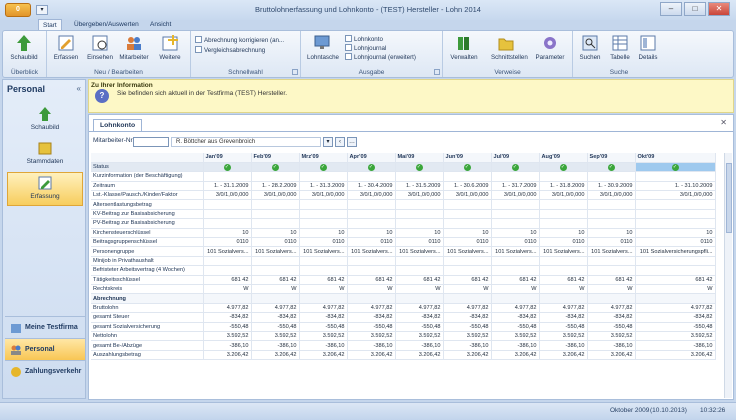 Image resolution: width=736 pixels, height=420 pixels. I want to click on tab-lohnkonto: Lohnkonto, so click(118, 125).